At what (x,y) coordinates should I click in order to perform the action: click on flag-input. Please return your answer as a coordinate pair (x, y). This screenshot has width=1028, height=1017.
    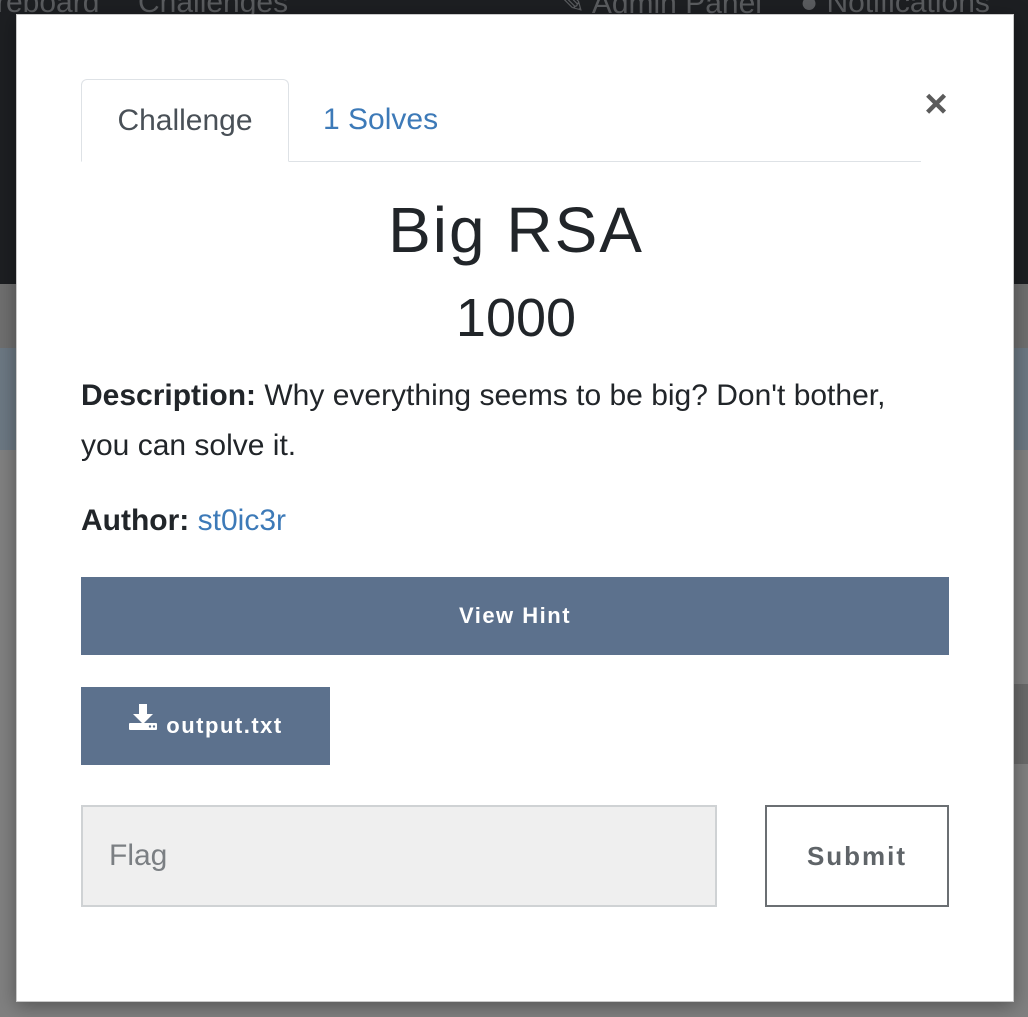
    Looking at the image, I should click on (399, 856).